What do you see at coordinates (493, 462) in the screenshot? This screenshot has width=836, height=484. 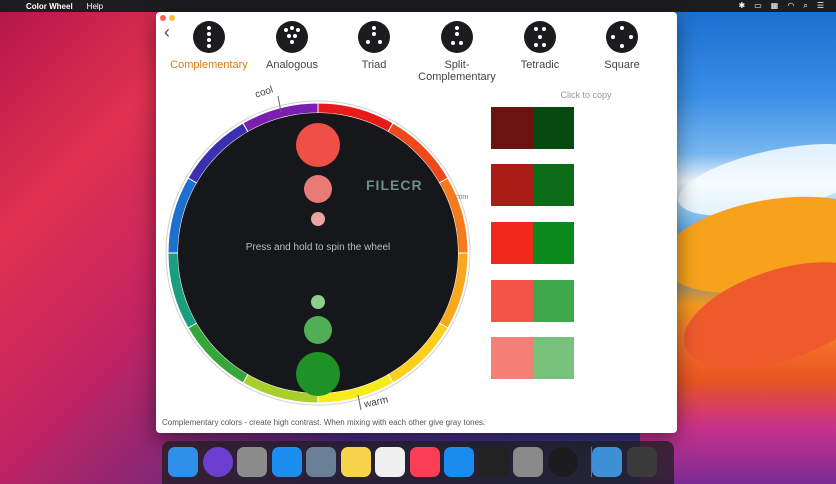 I see `terminal-icon` at bounding box center [493, 462].